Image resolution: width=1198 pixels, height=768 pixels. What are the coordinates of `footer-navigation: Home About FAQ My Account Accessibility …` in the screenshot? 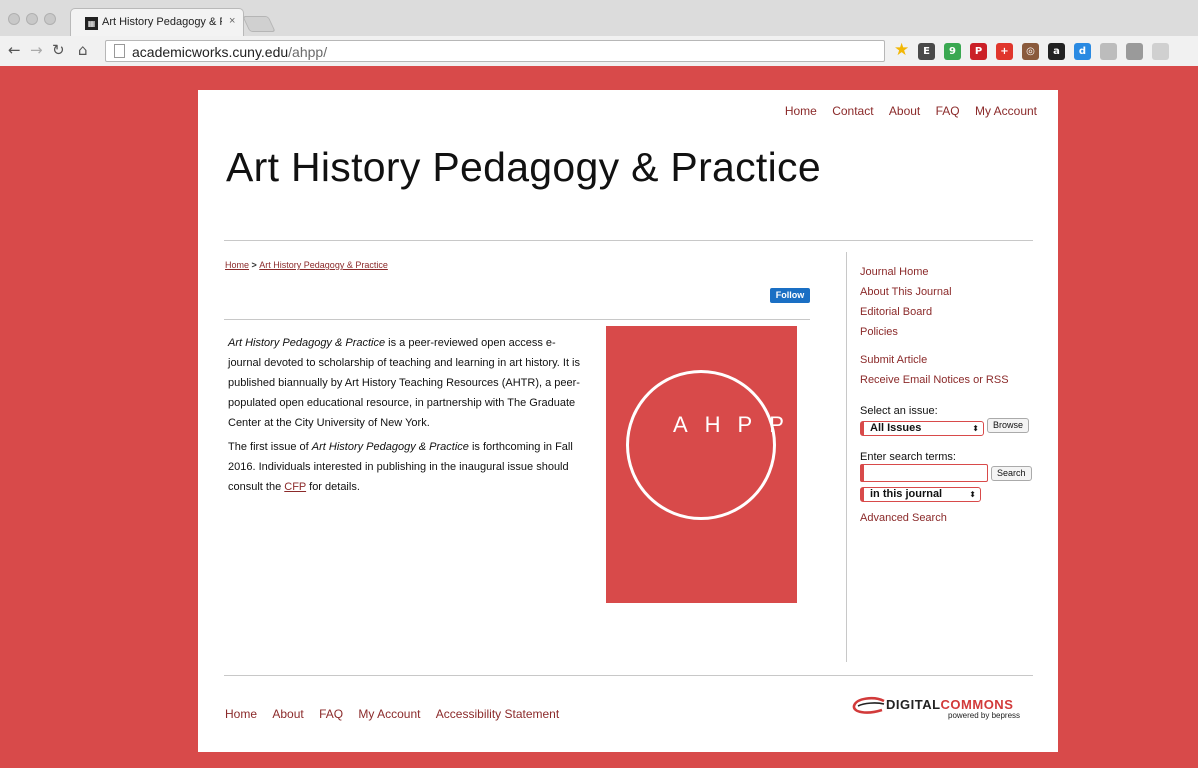 It's located at (386, 714).